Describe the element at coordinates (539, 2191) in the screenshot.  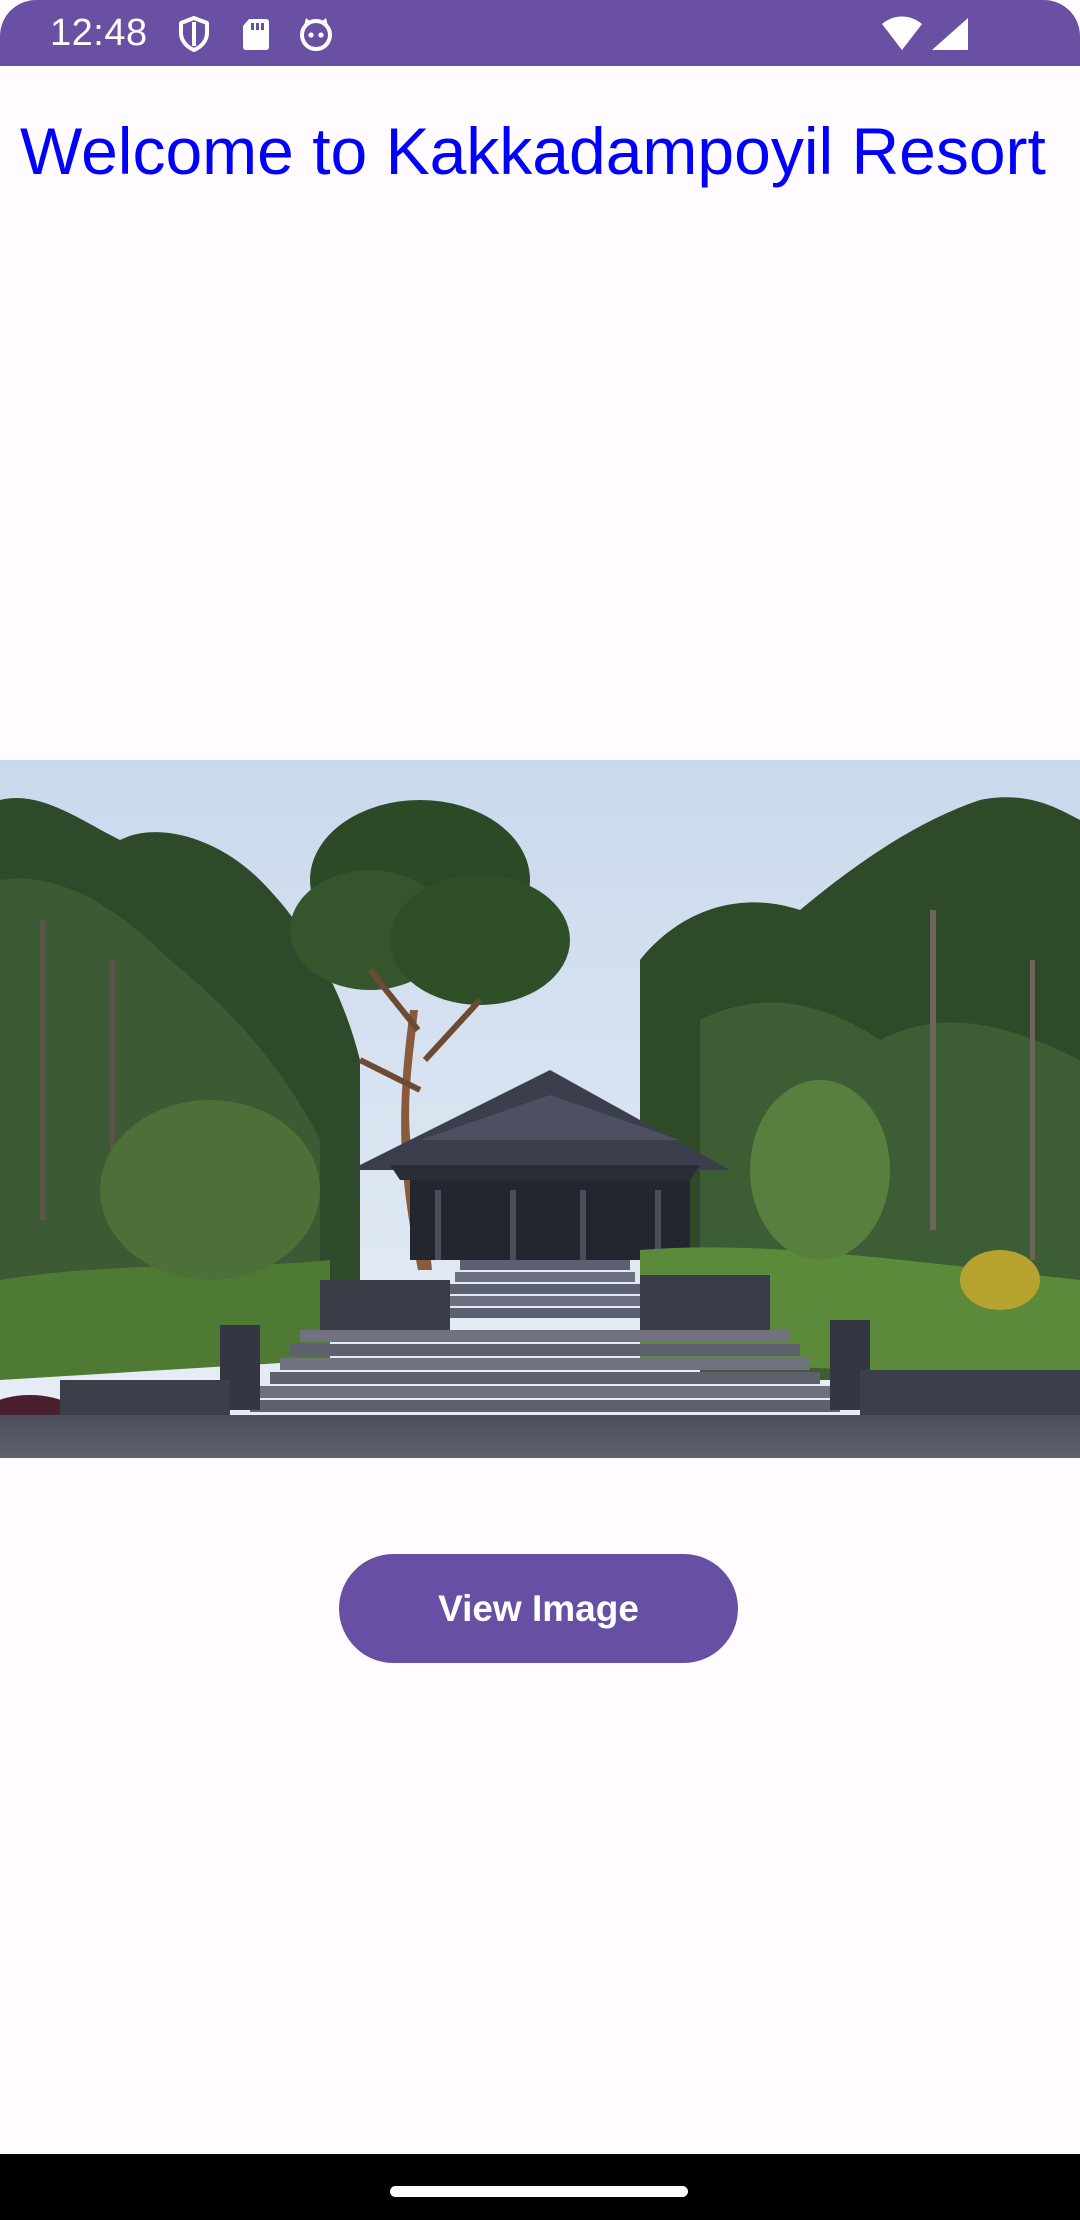
I see `home-indicator` at that location.